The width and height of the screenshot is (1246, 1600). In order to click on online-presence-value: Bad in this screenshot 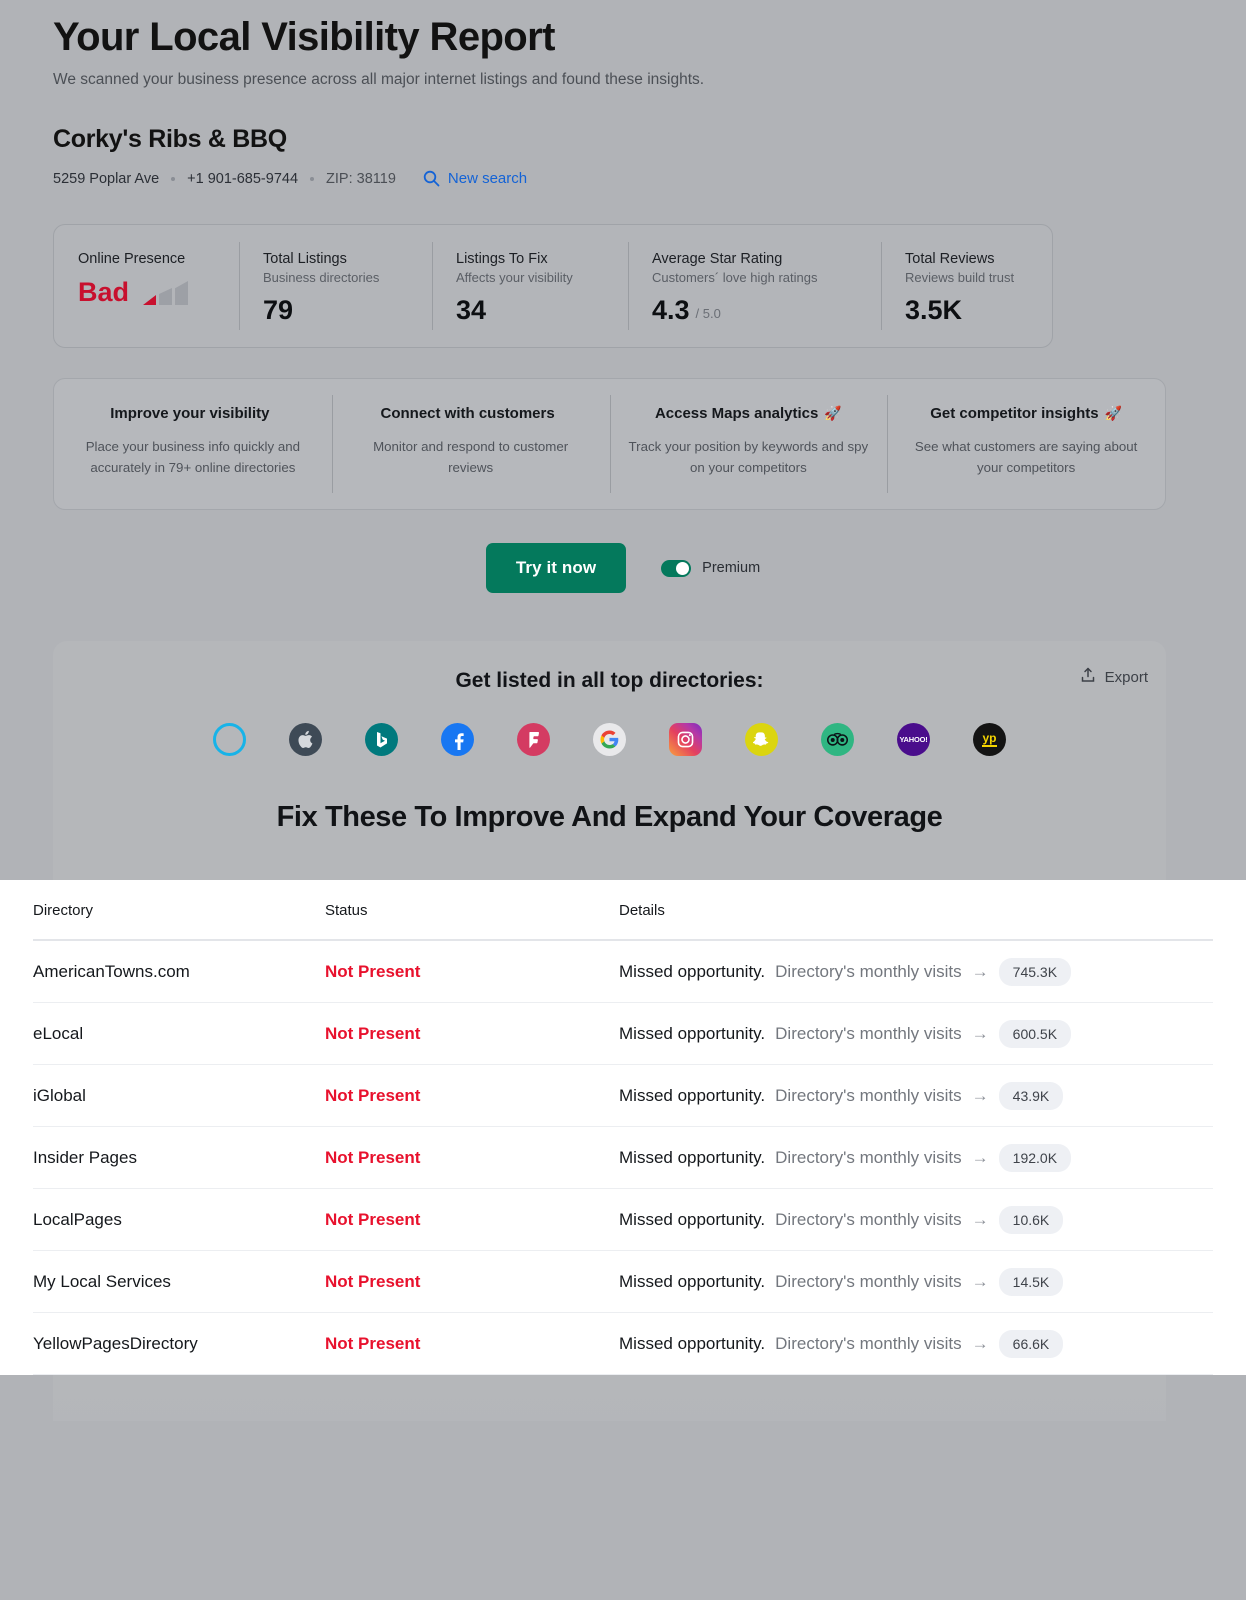, I will do `click(104, 292)`.